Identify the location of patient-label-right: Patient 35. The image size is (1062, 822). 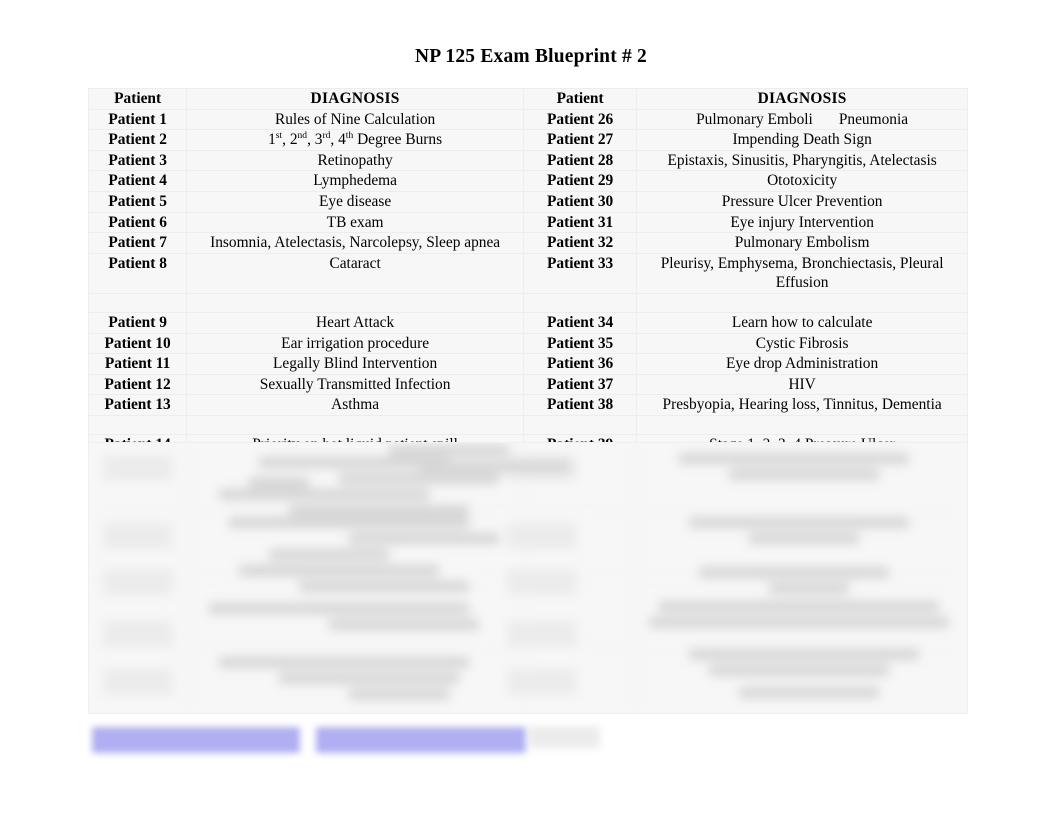
(580, 343).